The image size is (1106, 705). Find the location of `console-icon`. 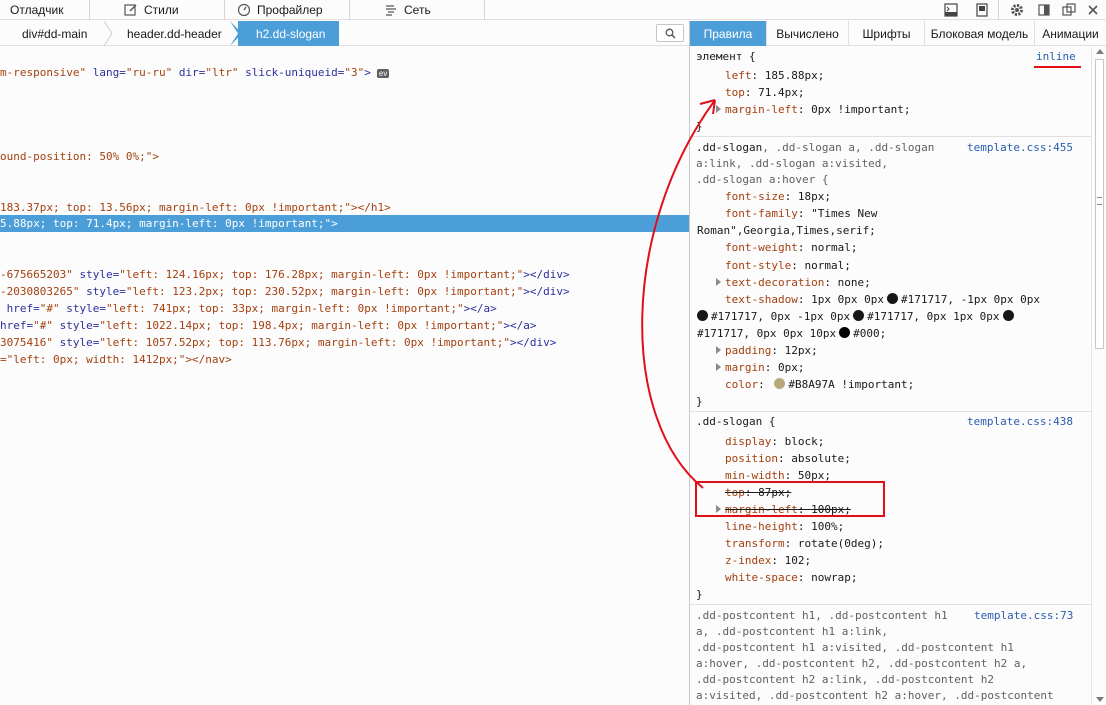

console-icon is located at coordinates (951, 10).